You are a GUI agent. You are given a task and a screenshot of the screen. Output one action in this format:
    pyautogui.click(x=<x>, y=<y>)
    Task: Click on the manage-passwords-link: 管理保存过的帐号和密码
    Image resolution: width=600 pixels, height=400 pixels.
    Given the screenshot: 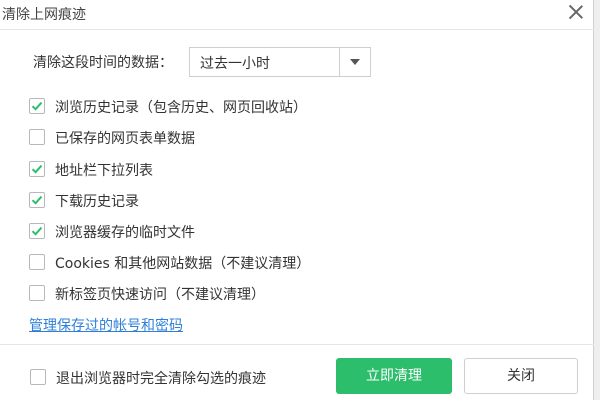 What is the action you would take?
    pyautogui.click(x=106, y=325)
    